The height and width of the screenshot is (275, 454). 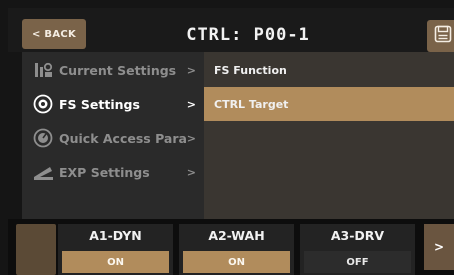 I want to click on menu-item-current-settings: Current Settings >, so click(x=113, y=70).